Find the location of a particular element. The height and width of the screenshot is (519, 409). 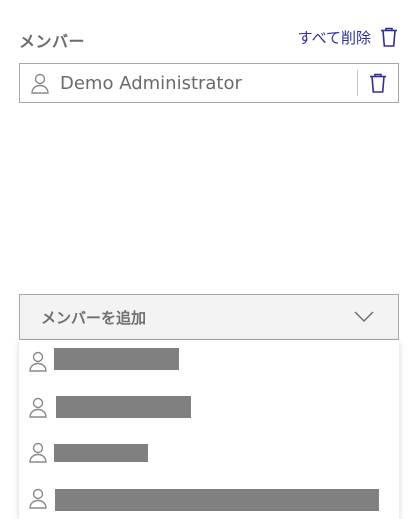

delete-all-button: すべて削除 is located at coordinates (348, 37).